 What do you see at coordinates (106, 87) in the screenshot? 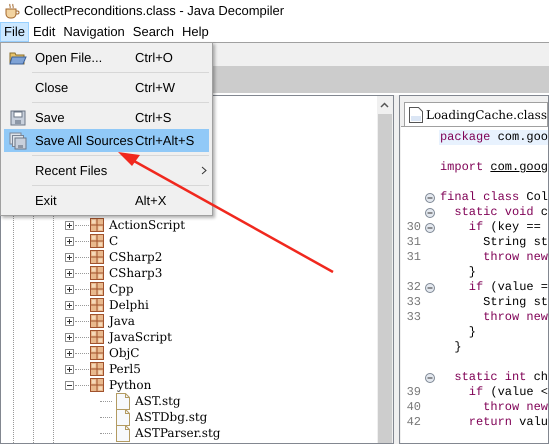
I see `menu-item: Close Ctrl+W` at bounding box center [106, 87].